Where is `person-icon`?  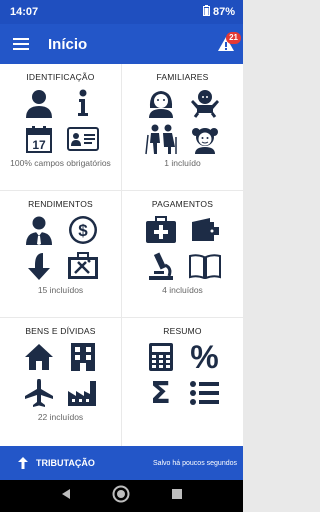
person-icon is located at coordinates (39, 103).